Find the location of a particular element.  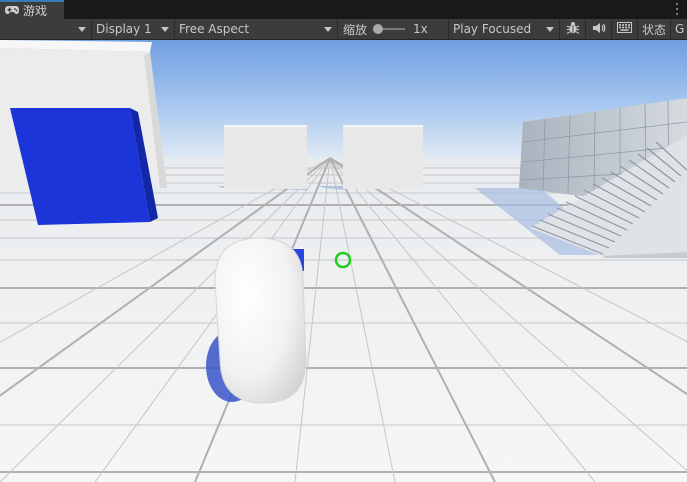

shortcuts-button is located at coordinates (625, 29).